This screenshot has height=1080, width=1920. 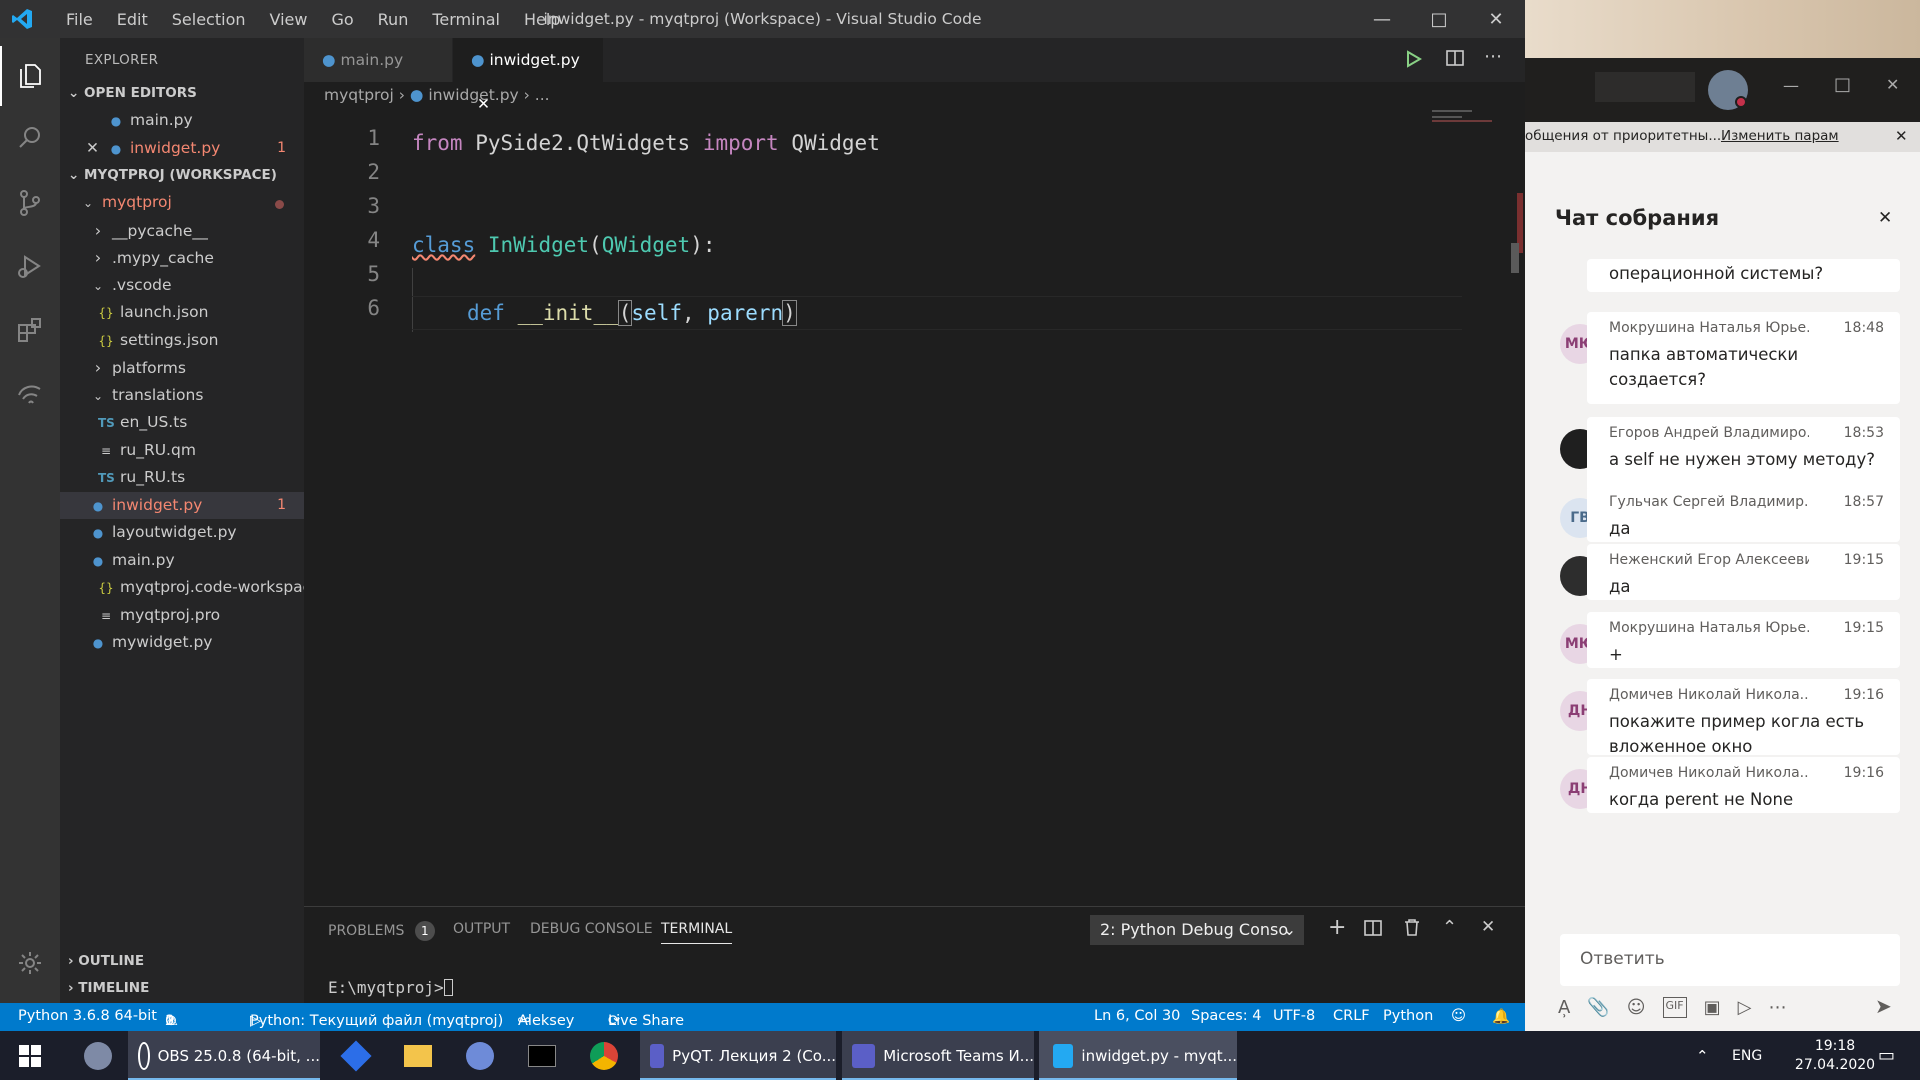 What do you see at coordinates (1337, 927) in the screenshot?
I see `new-terminal-icon: +` at bounding box center [1337, 927].